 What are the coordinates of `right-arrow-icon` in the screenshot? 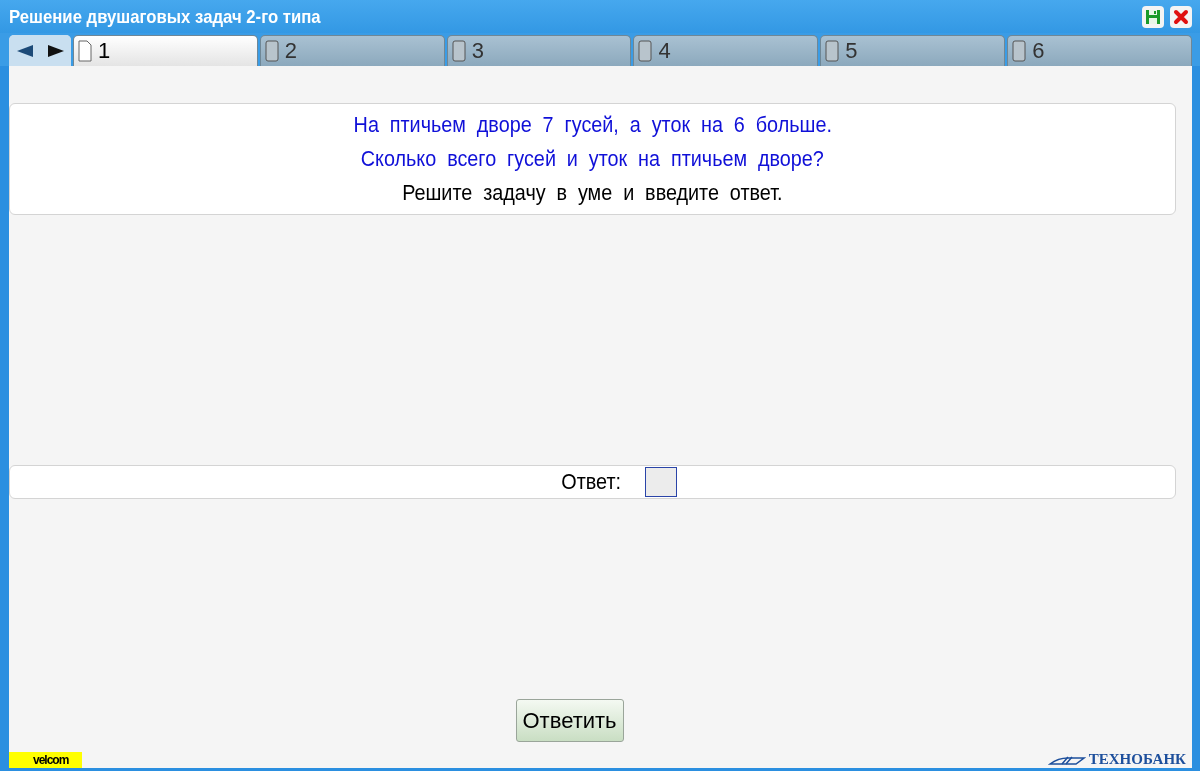 It's located at (55, 50).